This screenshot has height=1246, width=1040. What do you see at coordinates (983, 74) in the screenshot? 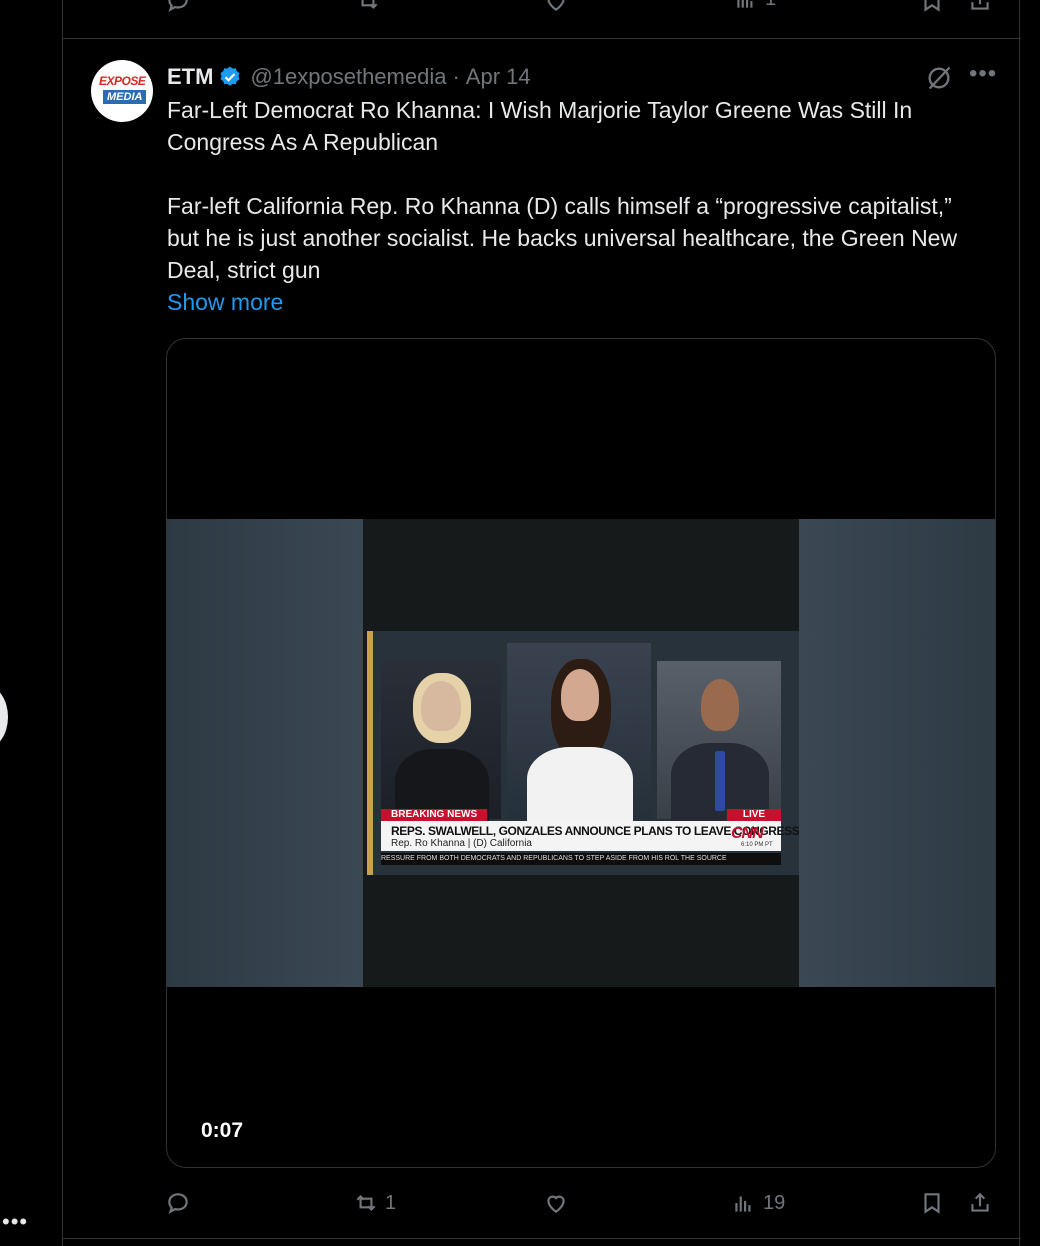
I see `more-options-icon: •••` at bounding box center [983, 74].